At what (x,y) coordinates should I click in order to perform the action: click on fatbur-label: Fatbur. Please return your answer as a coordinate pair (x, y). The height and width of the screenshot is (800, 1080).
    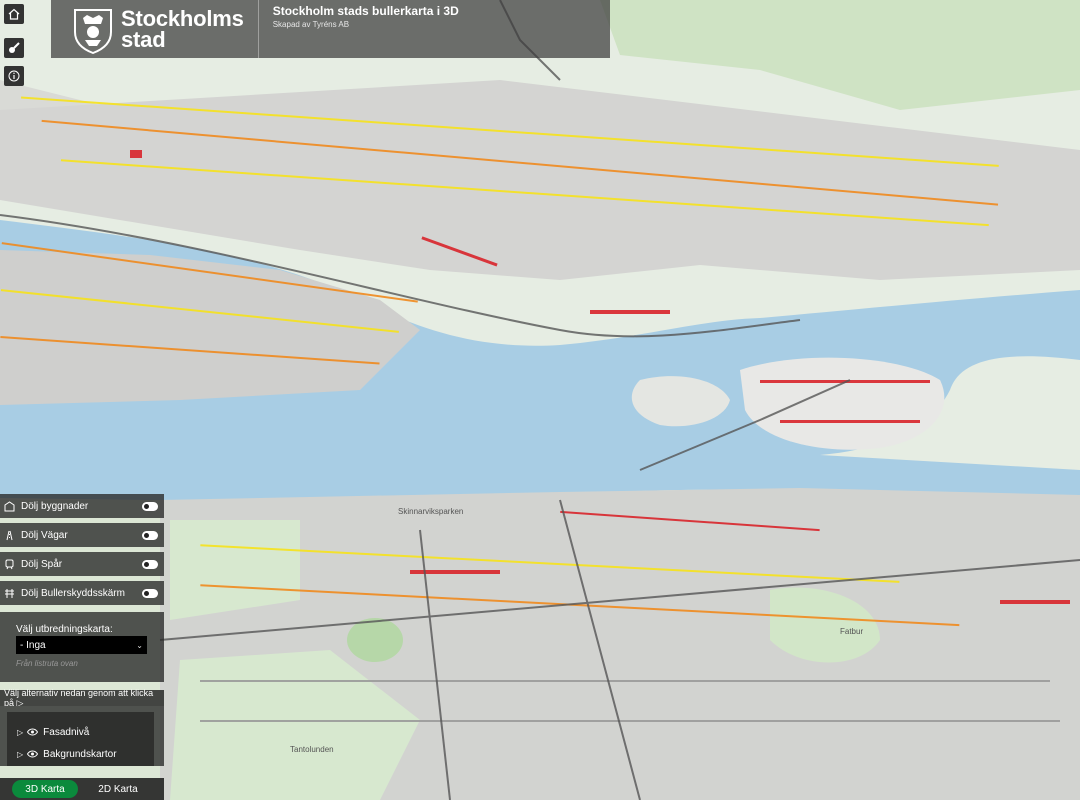
    Looking at the image, I should click on (851, 631).